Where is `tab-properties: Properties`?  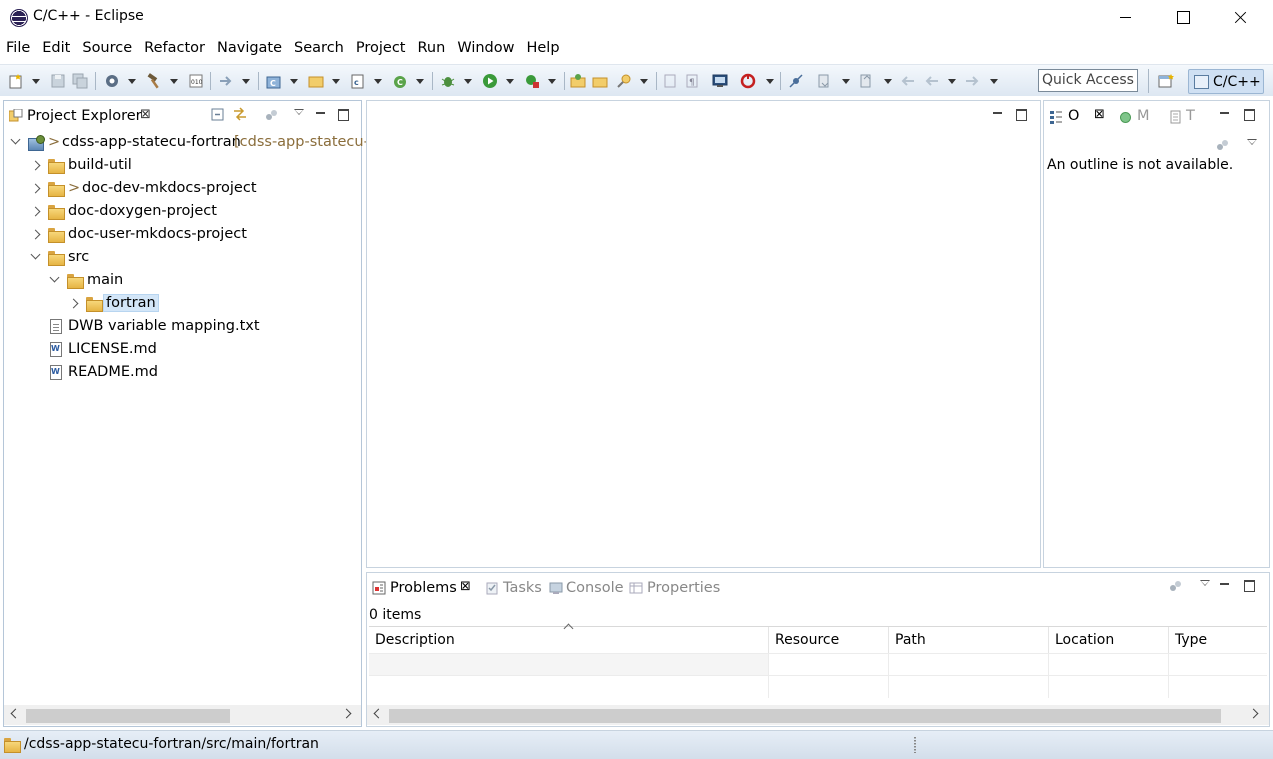 tab-properties: Properties is located at coordinates (675, 588).